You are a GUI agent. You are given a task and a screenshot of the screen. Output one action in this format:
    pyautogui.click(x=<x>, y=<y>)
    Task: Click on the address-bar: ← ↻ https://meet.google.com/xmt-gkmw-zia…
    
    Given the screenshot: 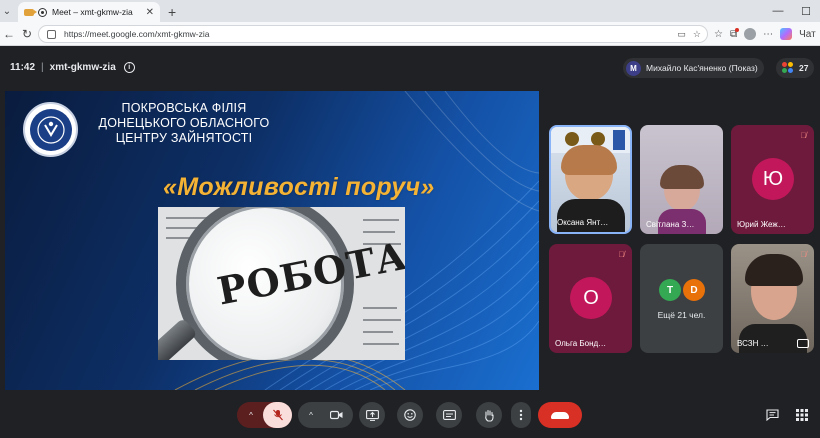 What is the action you would take?
    pyautogui.click(x=410, y=34)
    